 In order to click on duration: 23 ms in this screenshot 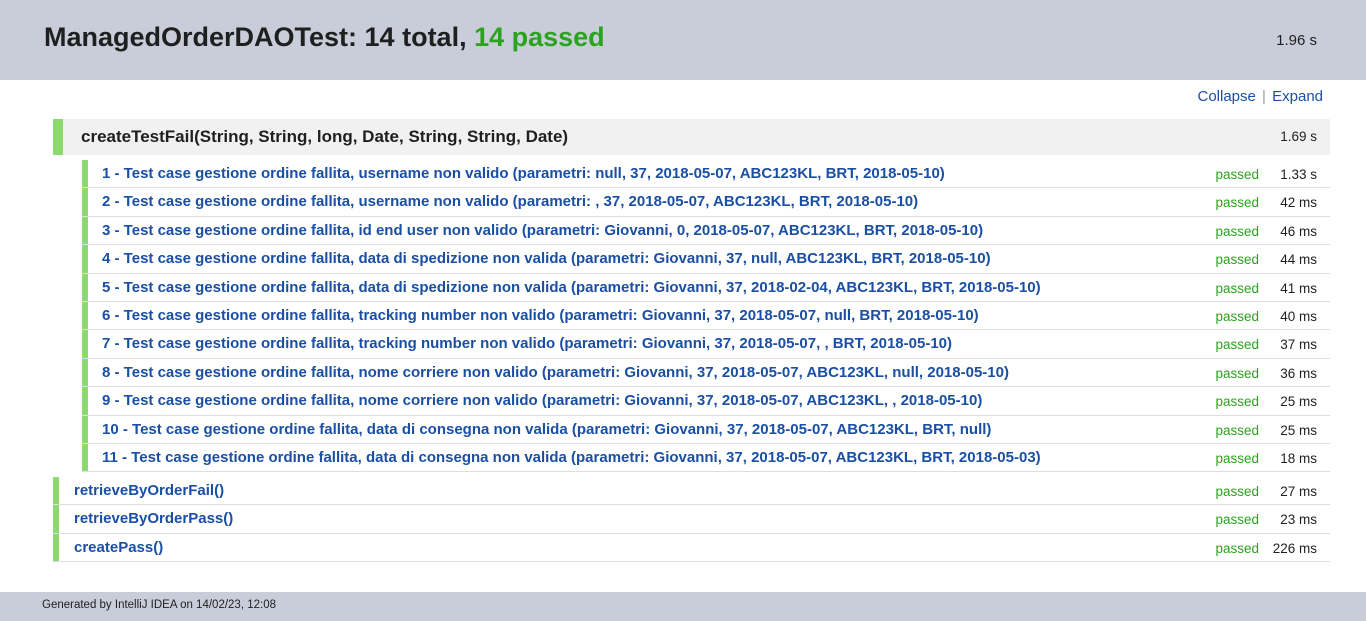, I will do `click(1298, 520)`.